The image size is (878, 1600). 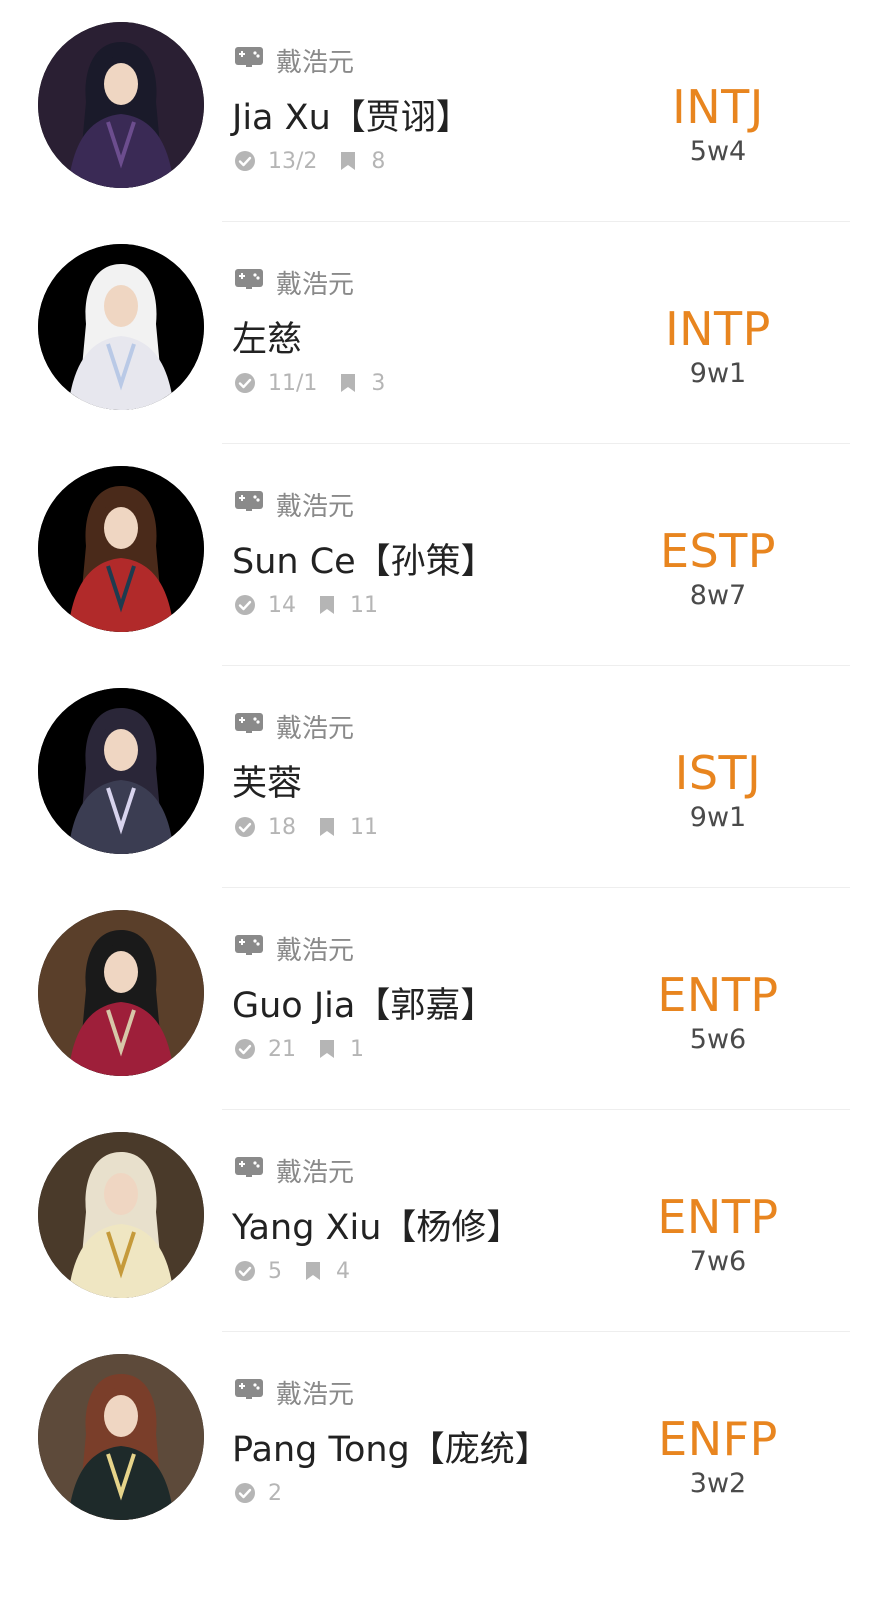 I want to click on vote-count: 11/1, so click(x=293, y=383).